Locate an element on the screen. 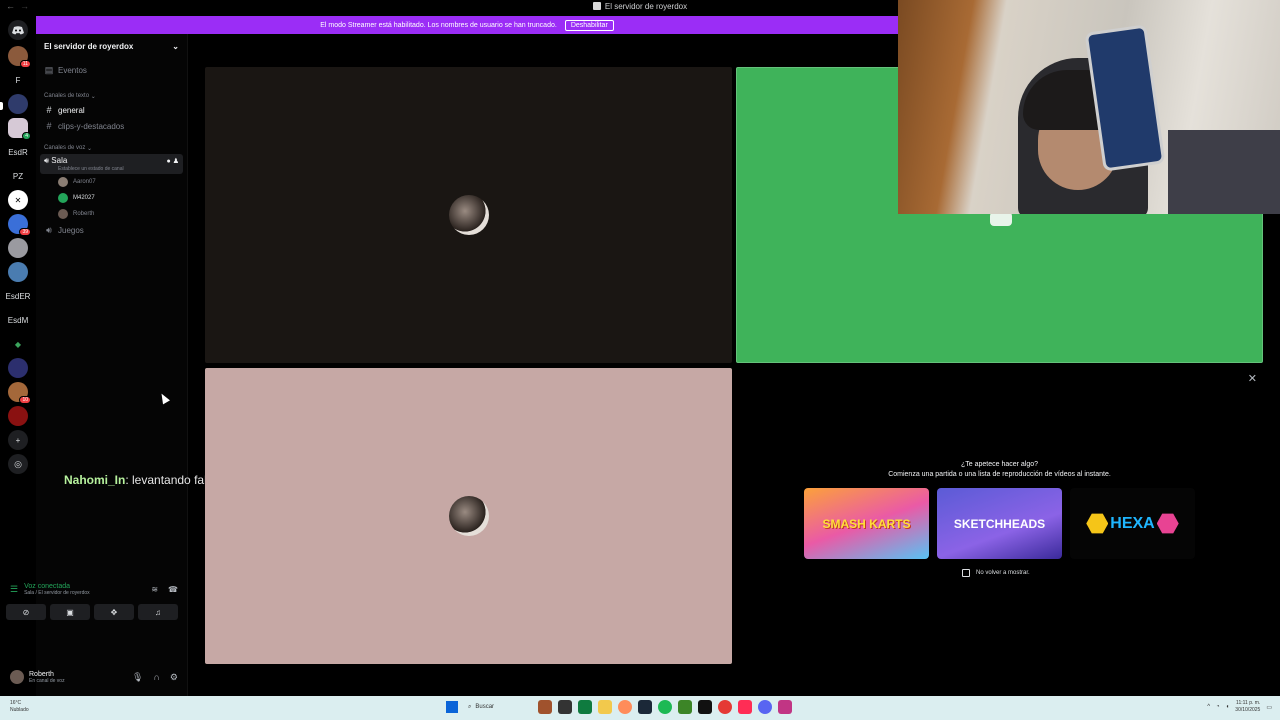 The height and width of the screenshot is (720, 1280). mention-badge: 11 is located at coordinates (25, 64).